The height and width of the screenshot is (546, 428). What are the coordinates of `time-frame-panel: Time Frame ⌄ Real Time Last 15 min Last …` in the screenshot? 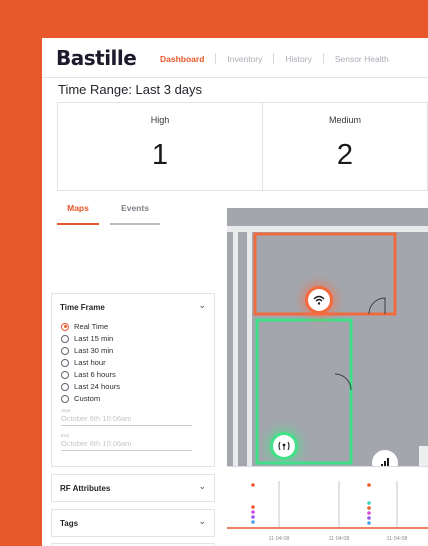 It's located at (133, 380).